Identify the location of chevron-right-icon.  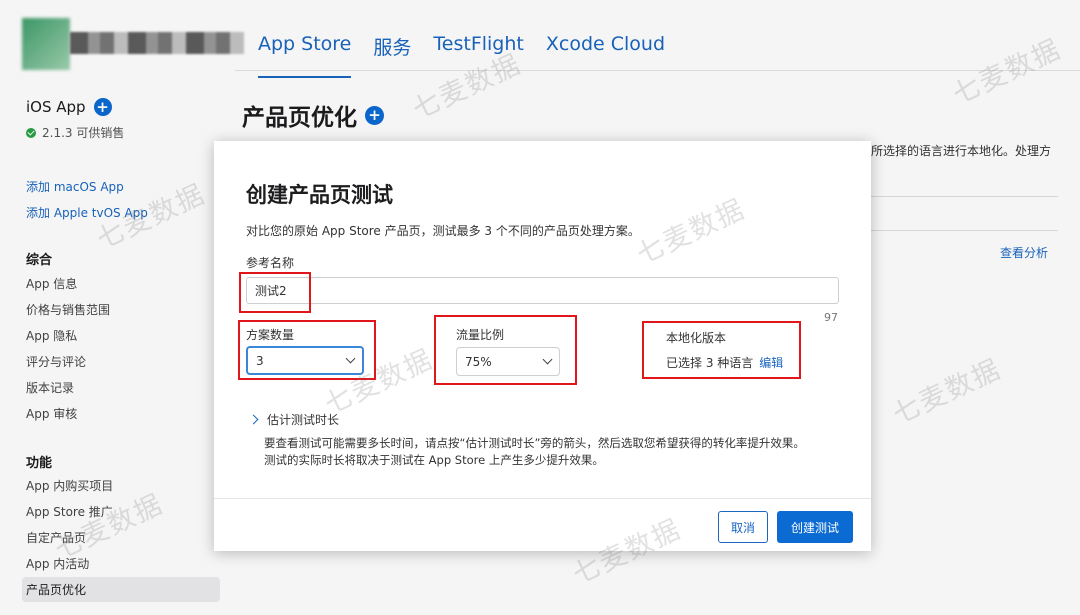
(253, 419).